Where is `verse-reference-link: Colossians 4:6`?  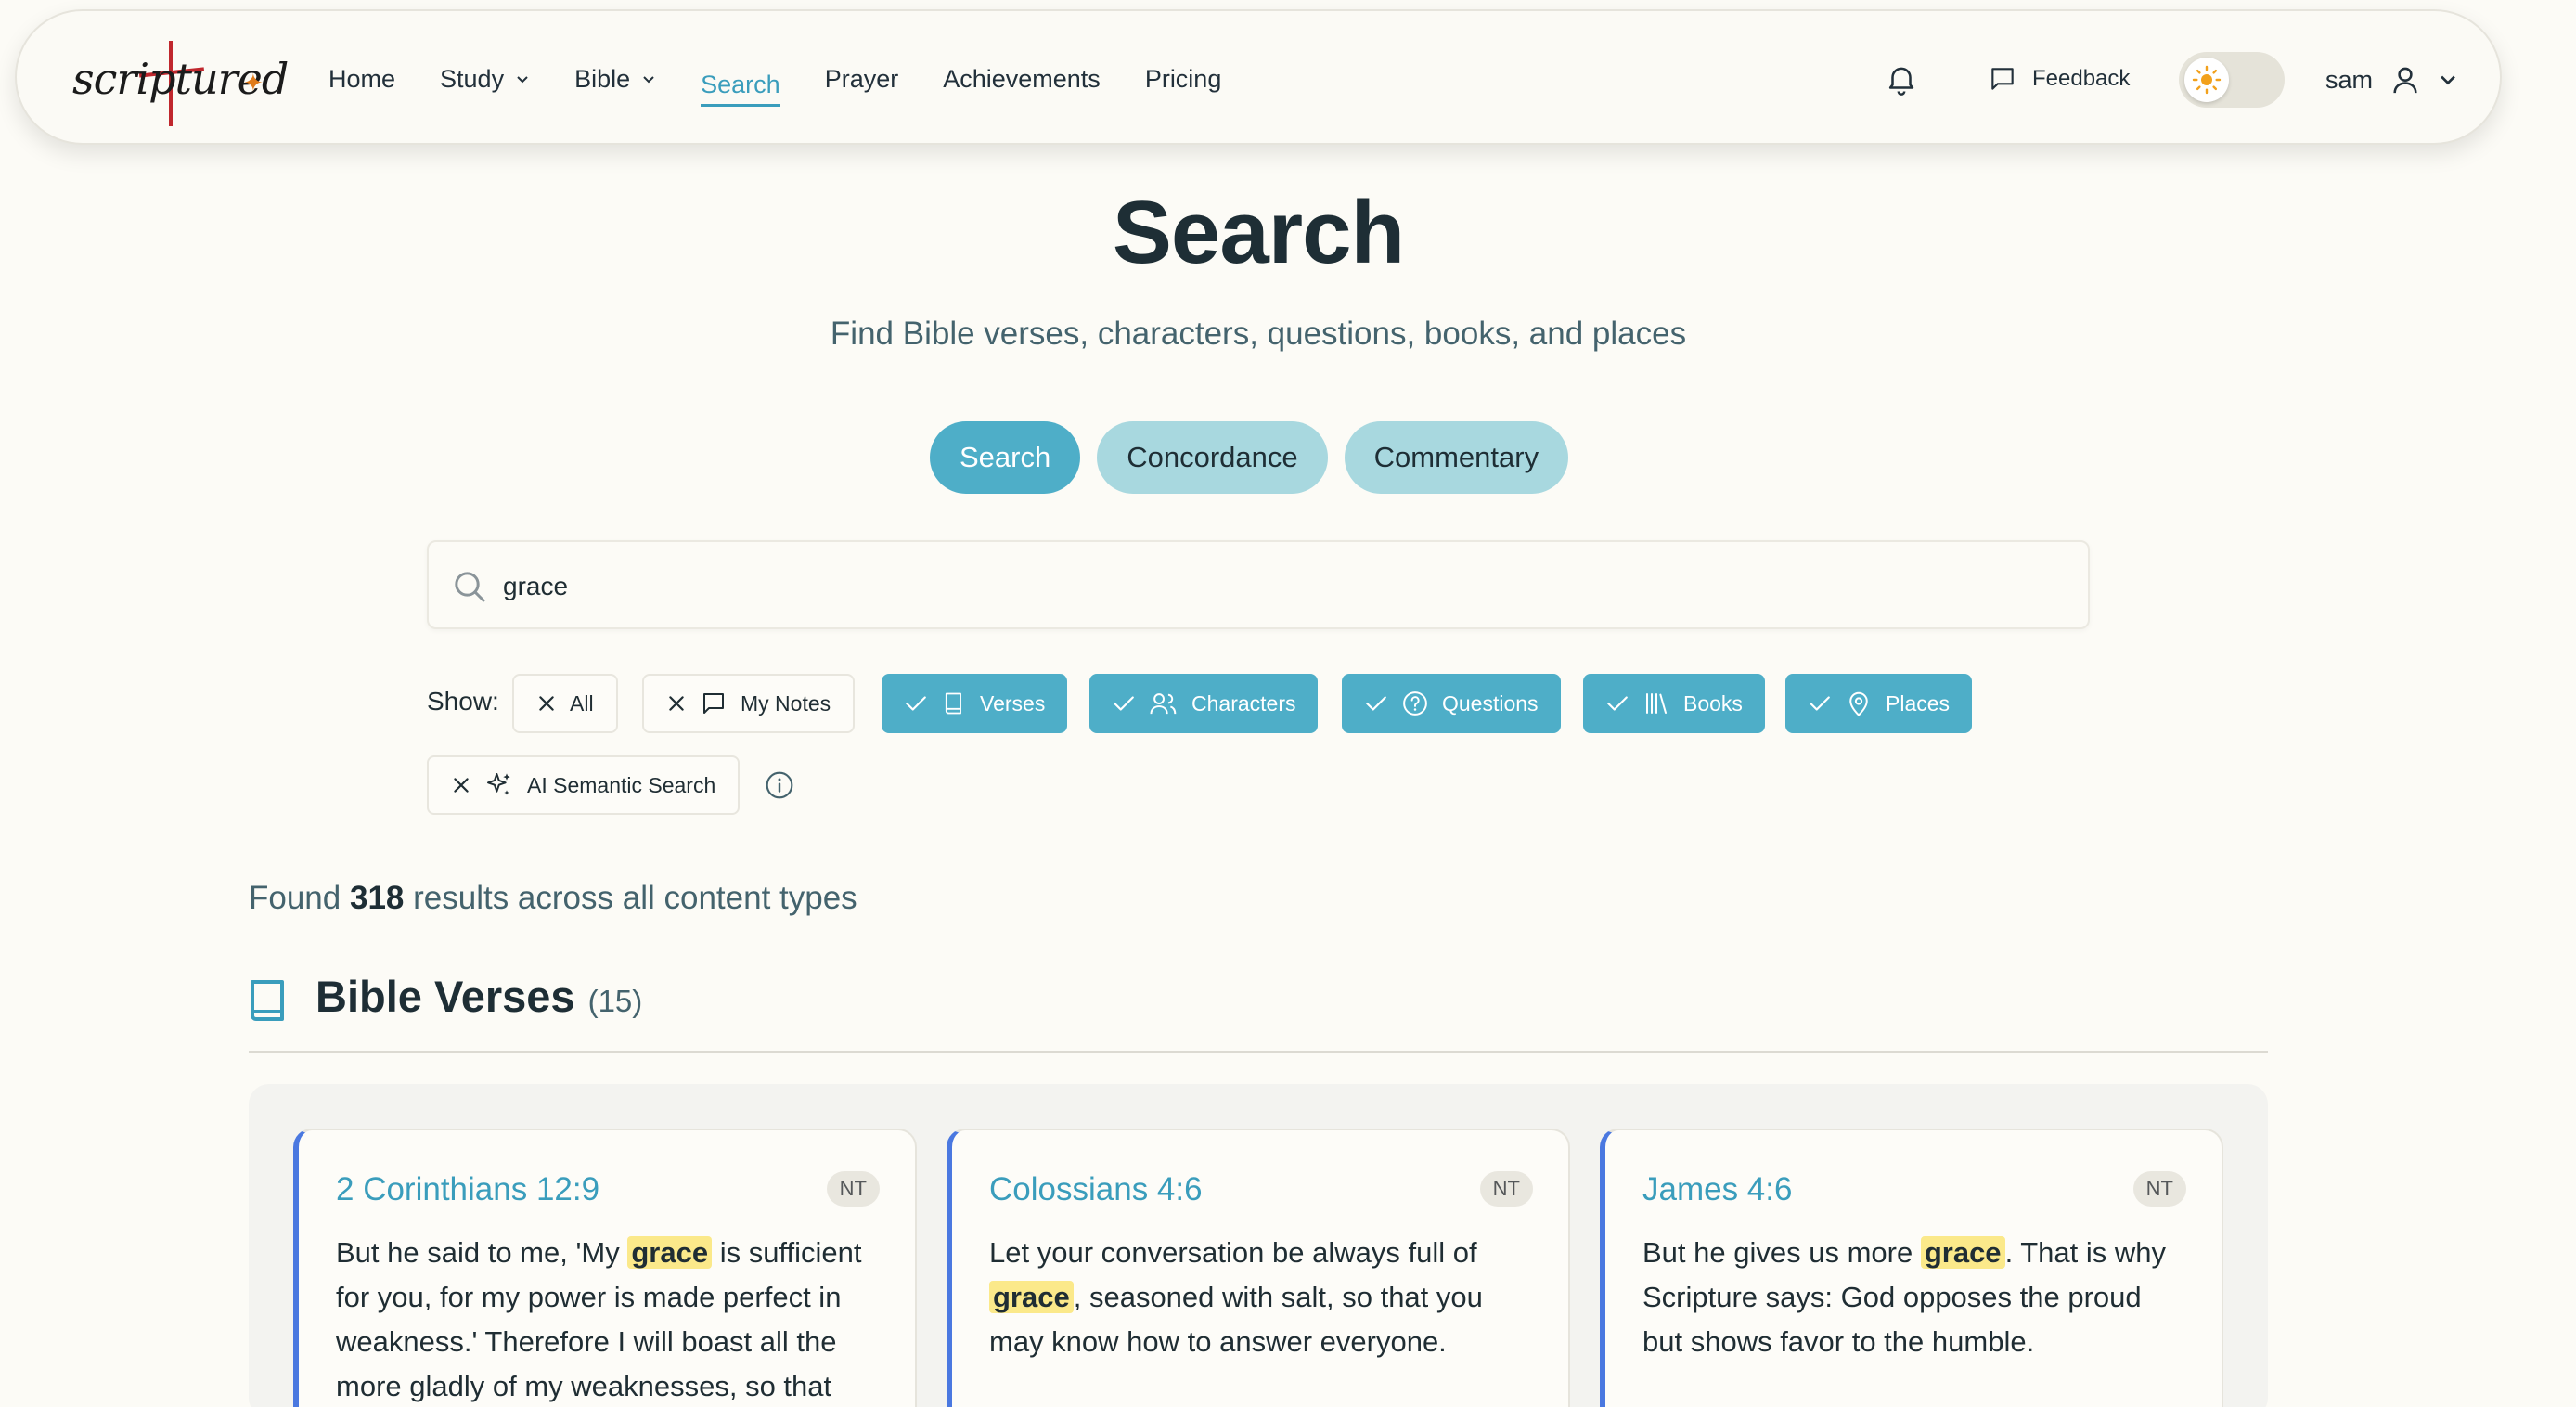
verse-reference-link: Colossians 4:6 is located at coordinates (1260, 1189).